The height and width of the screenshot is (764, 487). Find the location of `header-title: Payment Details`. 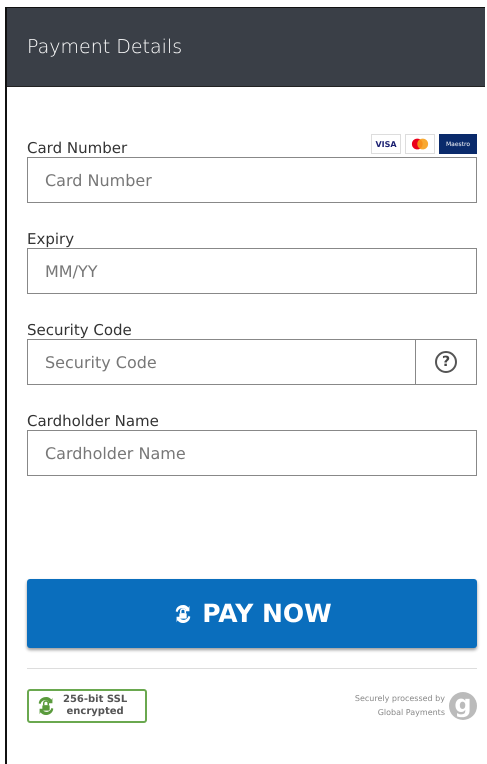

header-title: Payment Details is located at coordinates (246, 47).